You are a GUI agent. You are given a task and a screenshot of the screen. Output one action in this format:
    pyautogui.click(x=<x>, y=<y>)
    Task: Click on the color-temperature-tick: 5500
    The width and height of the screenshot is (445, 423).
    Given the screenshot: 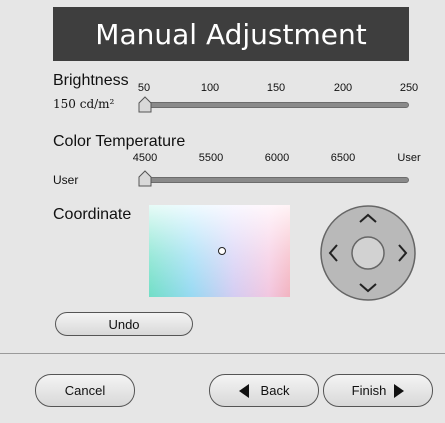 What is the action you would take?
    pyautogui.click(x=211, y=158)
    